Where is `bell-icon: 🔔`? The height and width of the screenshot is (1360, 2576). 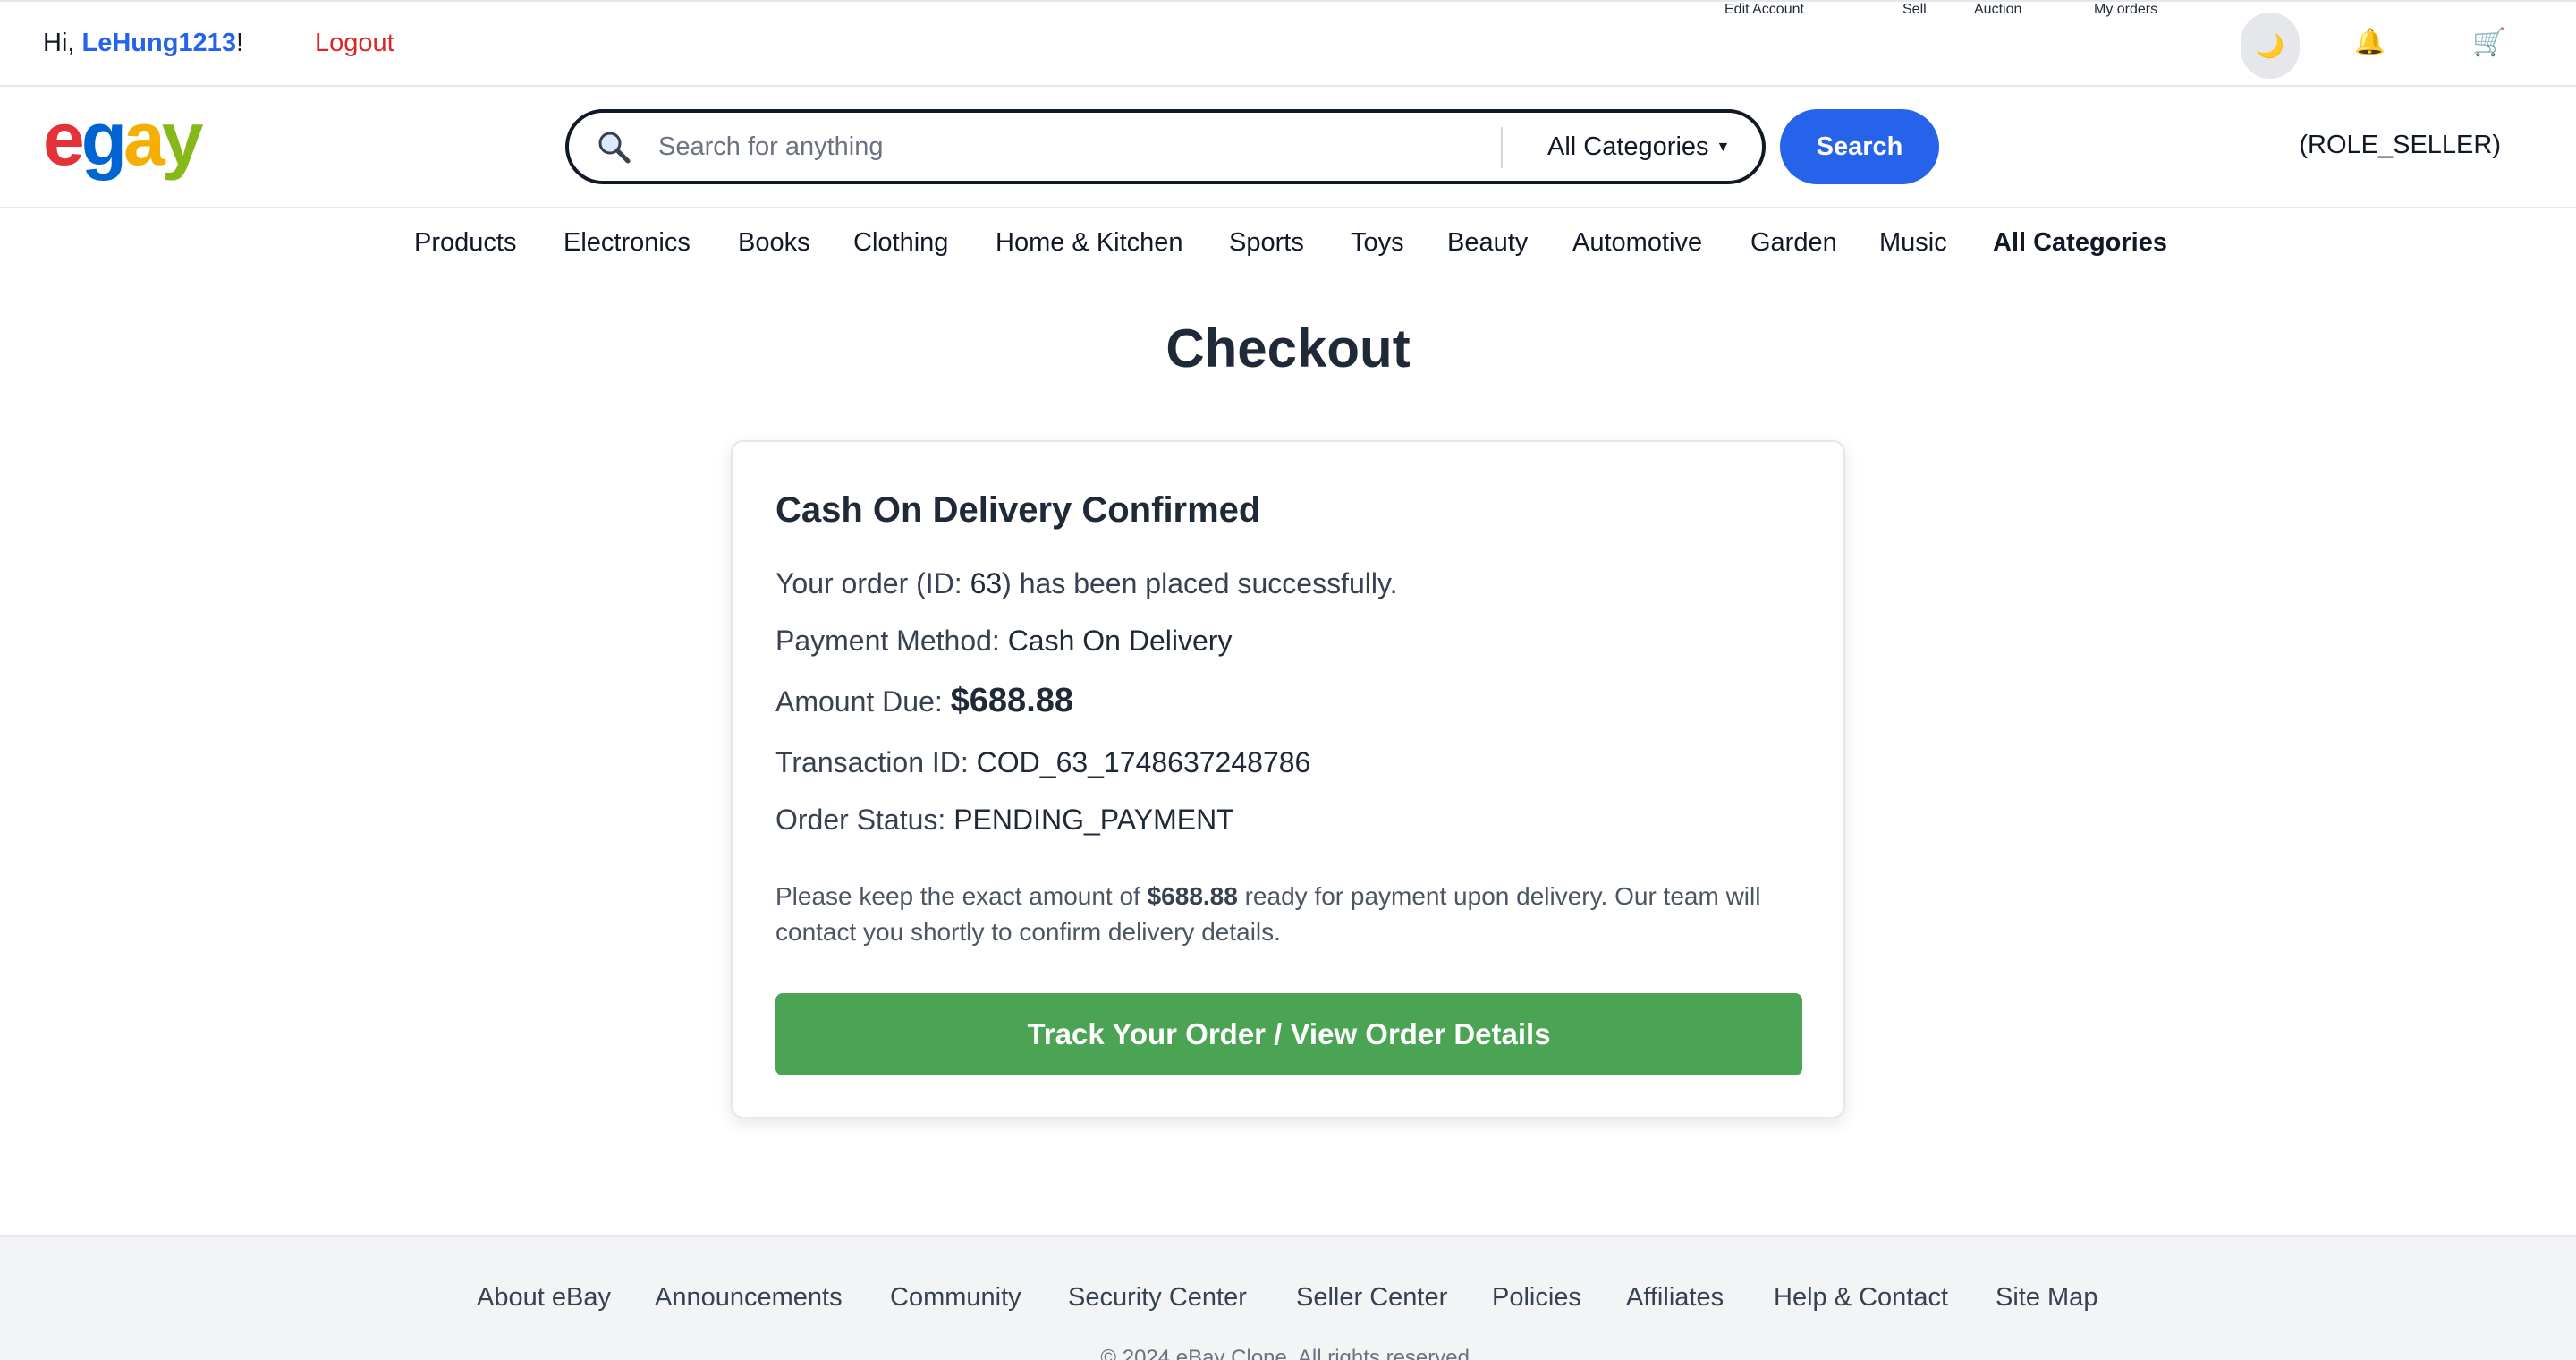
bell-icon: 🔔 is located at coordinates (2369, 41).